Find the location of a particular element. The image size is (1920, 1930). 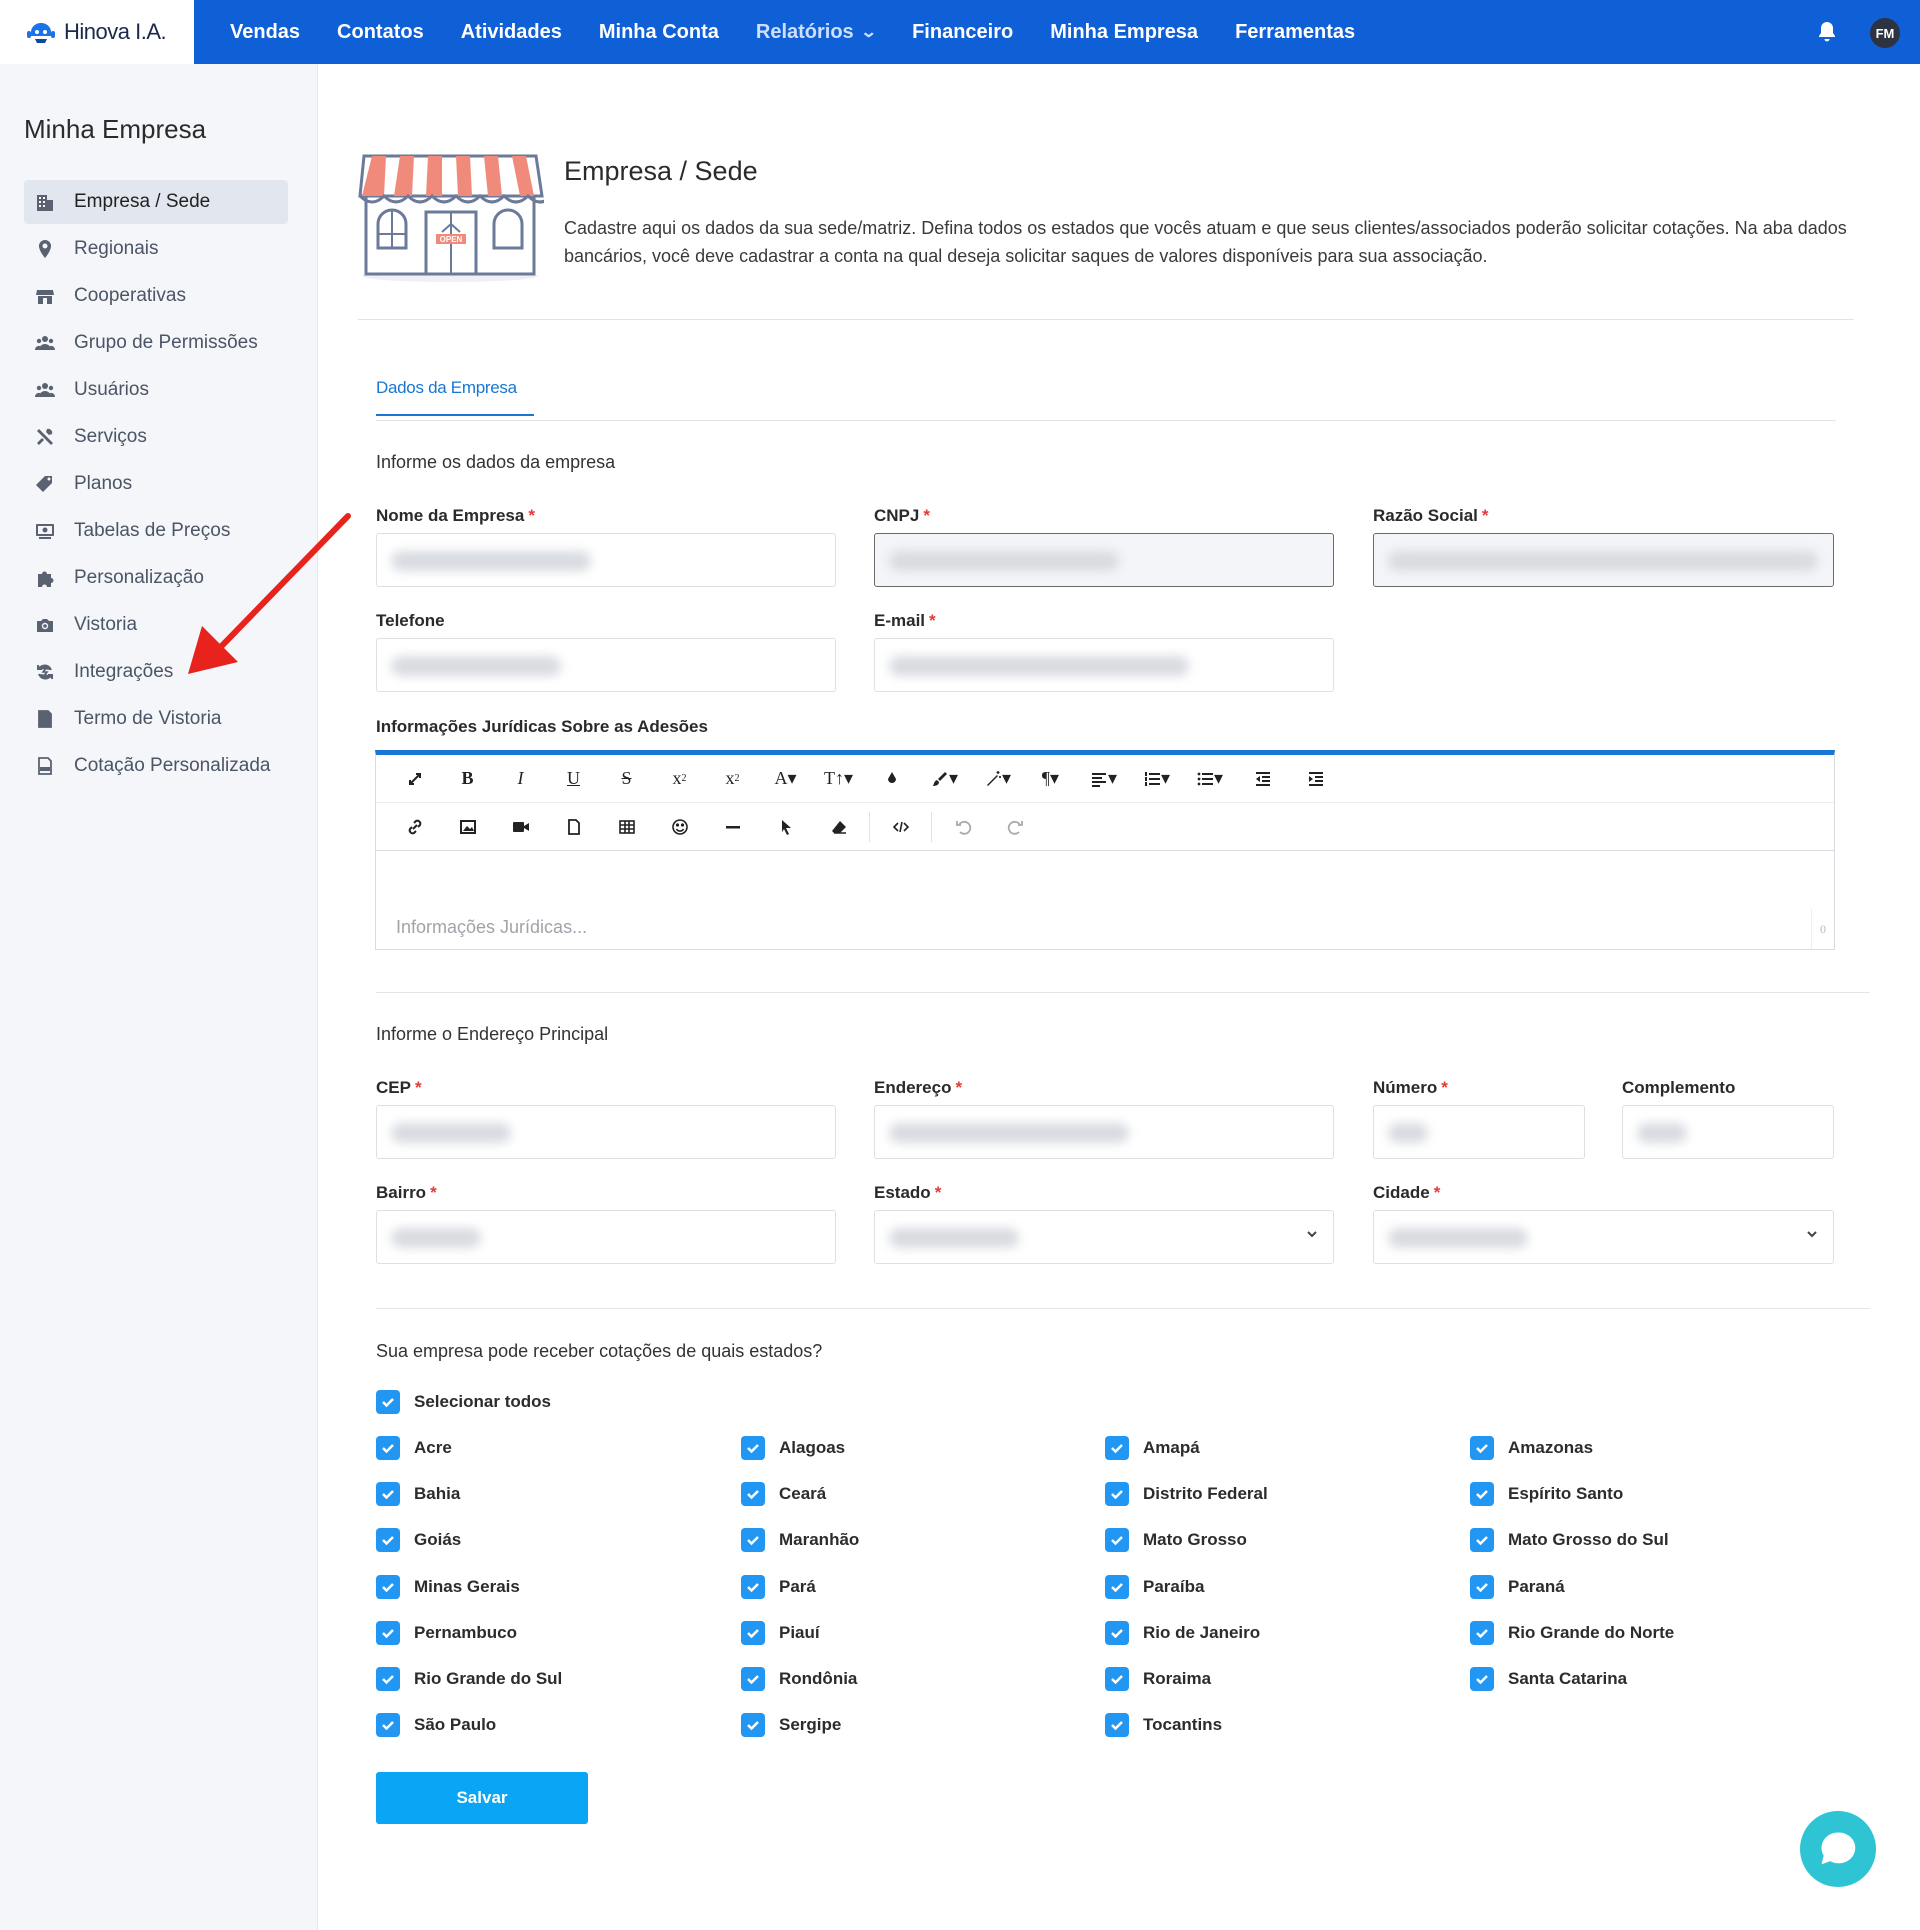

state-checkbox: Tocantins is located at coordinates (1163, 1725).